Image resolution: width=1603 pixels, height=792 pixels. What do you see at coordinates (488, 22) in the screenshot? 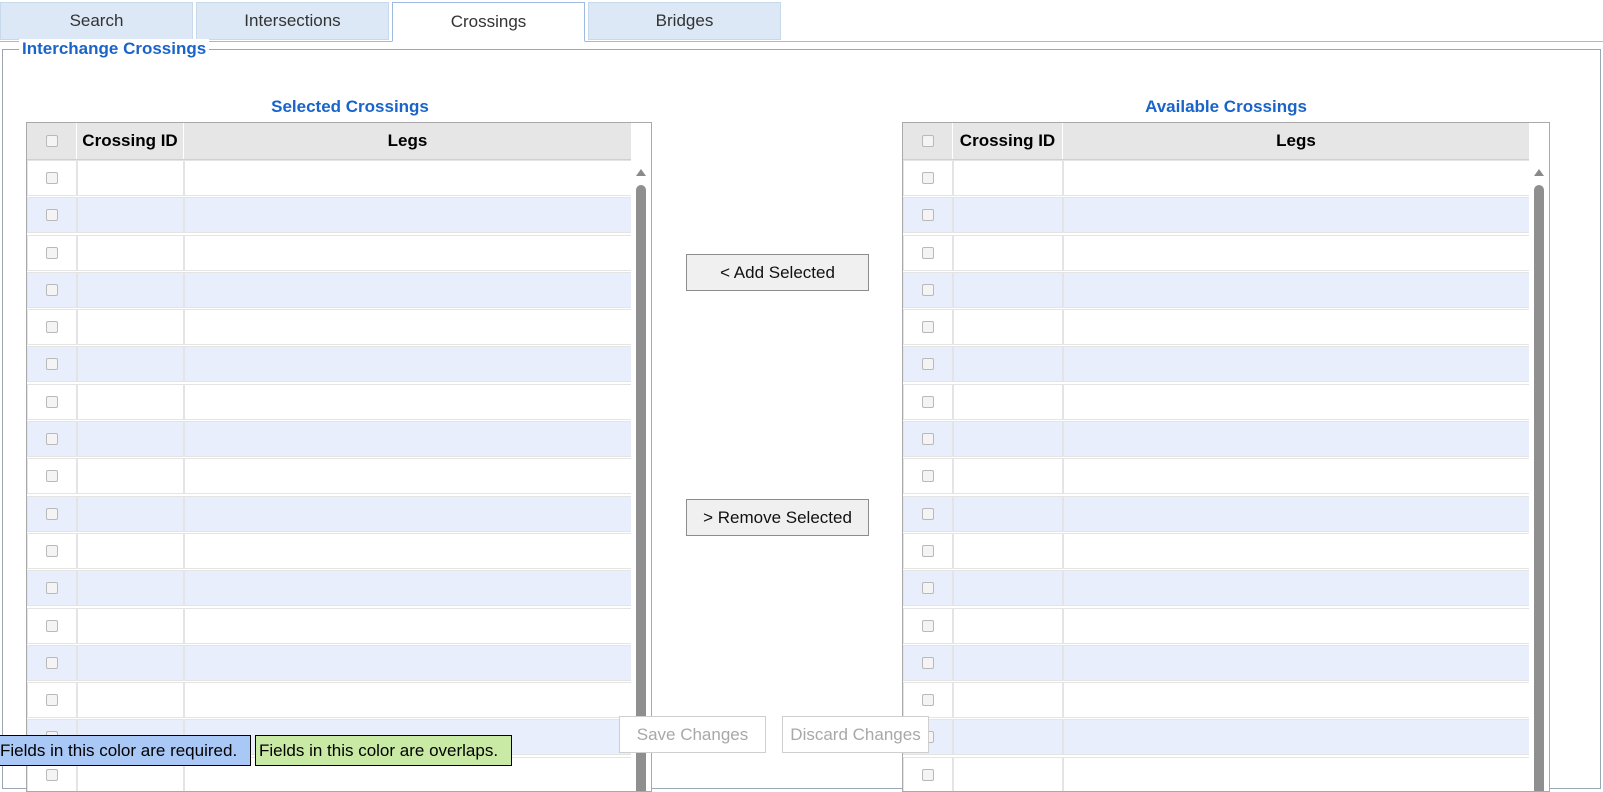
I see `tab-crossings: Crossings` at bounding box center [488, 22].